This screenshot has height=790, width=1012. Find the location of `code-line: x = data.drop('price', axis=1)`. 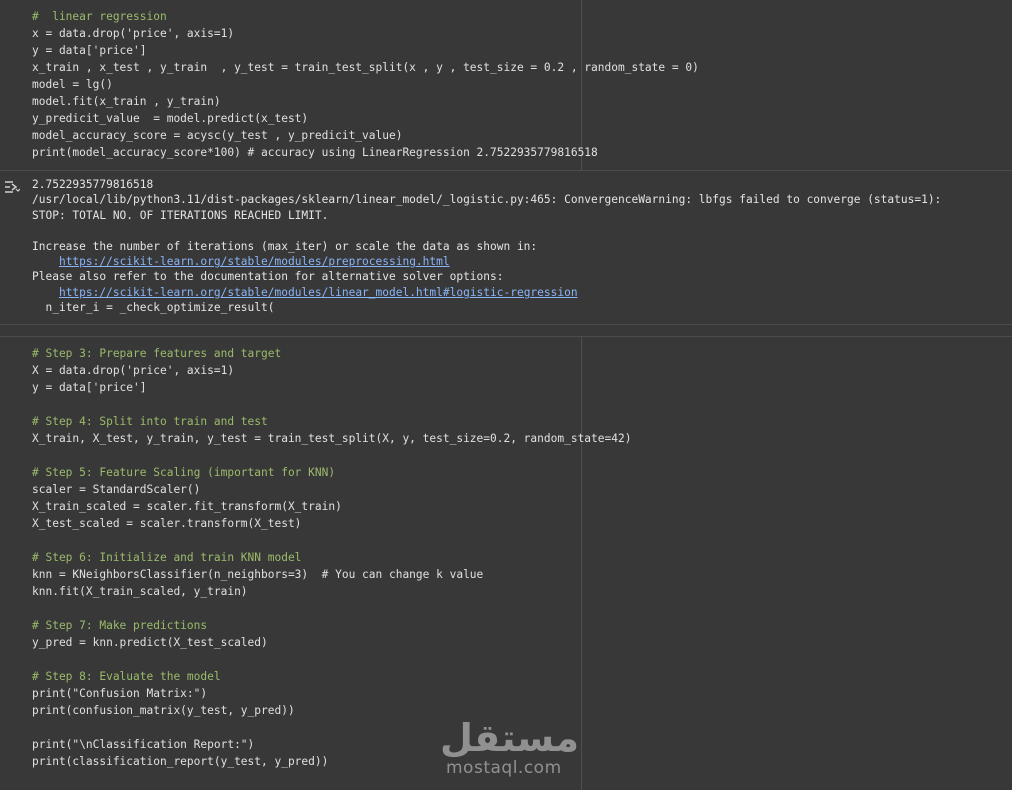

code-line: x = data.drop('price', axis=1) is located at coordinates (133, 33).